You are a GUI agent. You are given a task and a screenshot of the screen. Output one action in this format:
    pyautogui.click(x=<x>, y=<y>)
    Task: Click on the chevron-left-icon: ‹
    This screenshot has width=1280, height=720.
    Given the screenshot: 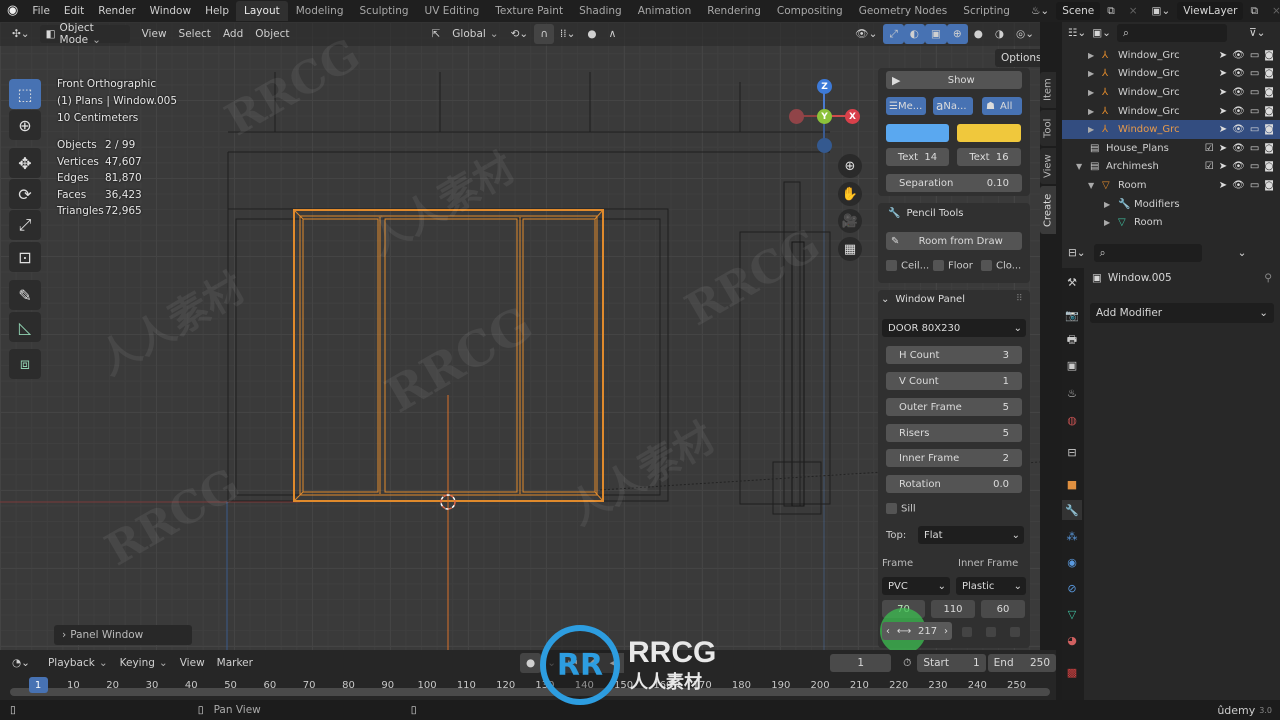 What is the action you would take?
    pyautogui.click(x=888, y=631)
    